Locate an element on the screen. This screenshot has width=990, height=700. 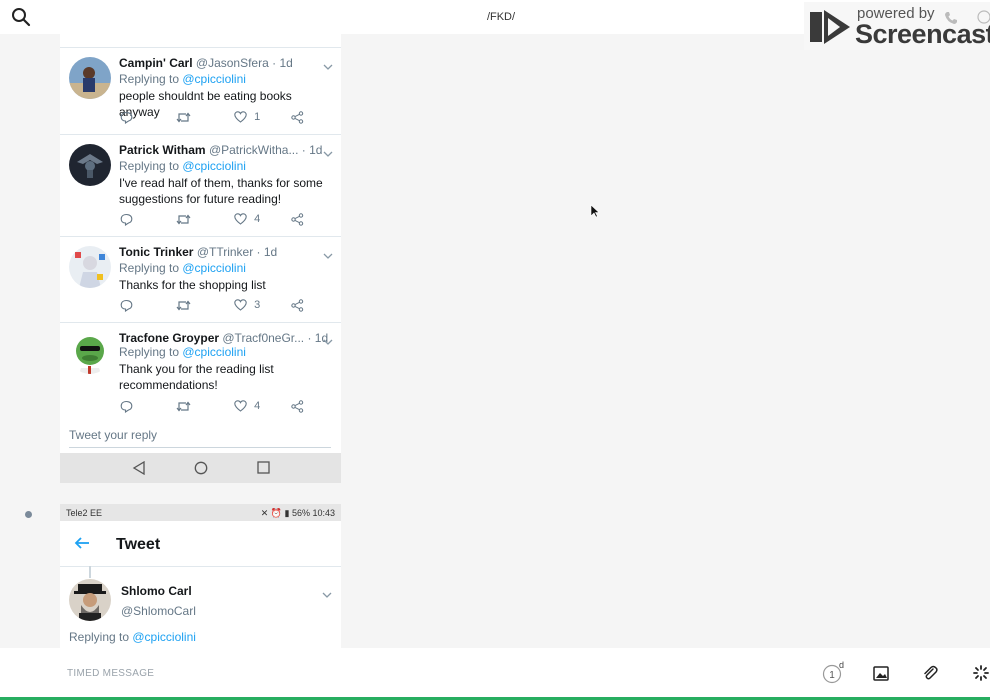
phone-icon is located at coordinates (951, 20).